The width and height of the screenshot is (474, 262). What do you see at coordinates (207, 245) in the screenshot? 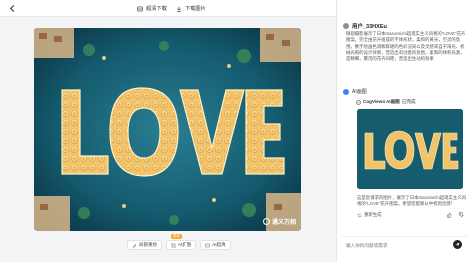
I see `hd-icon` at bounding box center [207, 245].